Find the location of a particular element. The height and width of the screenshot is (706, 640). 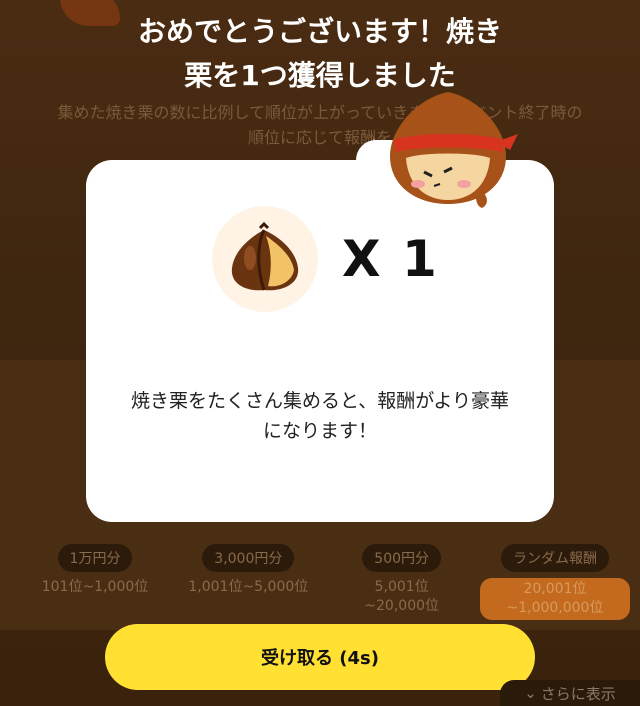

prize-item: 500円分 5,001位 ~20,000位 is located at coordinates (402, 582).